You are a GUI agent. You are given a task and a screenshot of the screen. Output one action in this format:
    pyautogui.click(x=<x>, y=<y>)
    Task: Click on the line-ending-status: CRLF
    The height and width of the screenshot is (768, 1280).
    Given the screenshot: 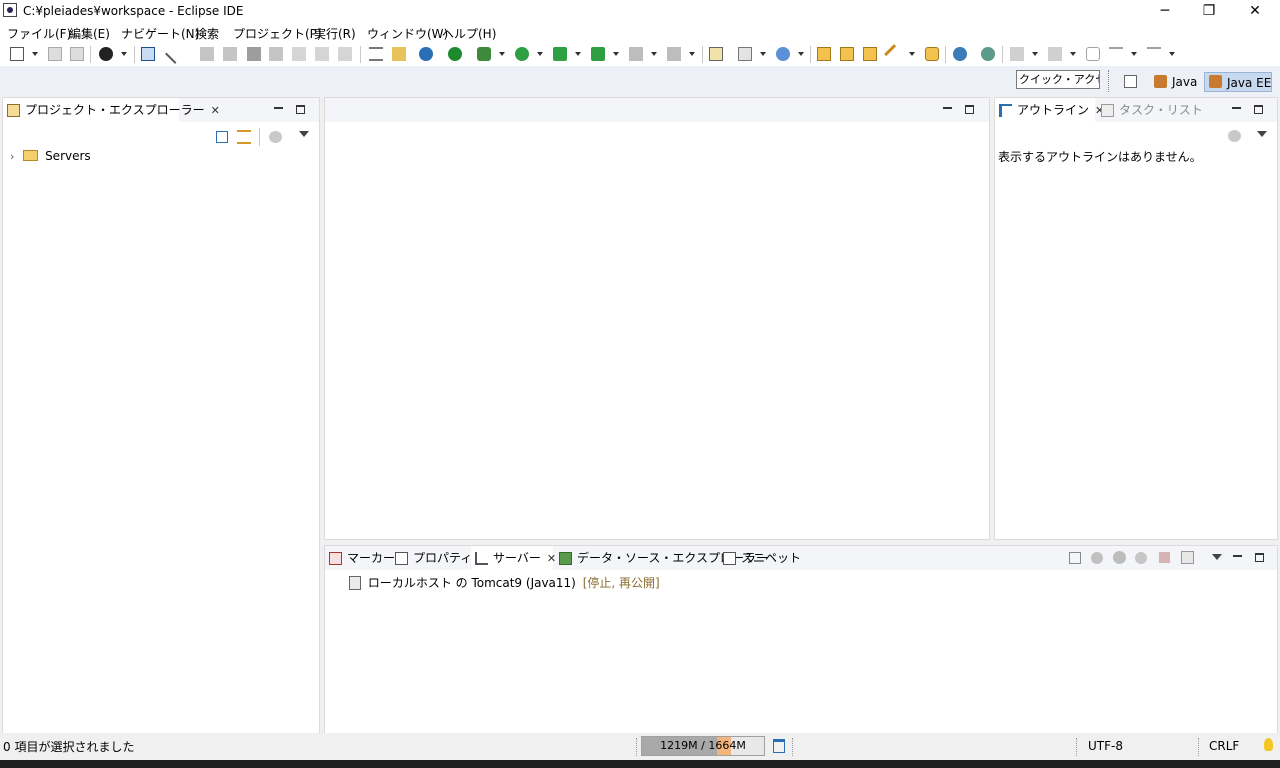 What is the action you would take?
    pyautogui.click(x=1224, y=746)
    